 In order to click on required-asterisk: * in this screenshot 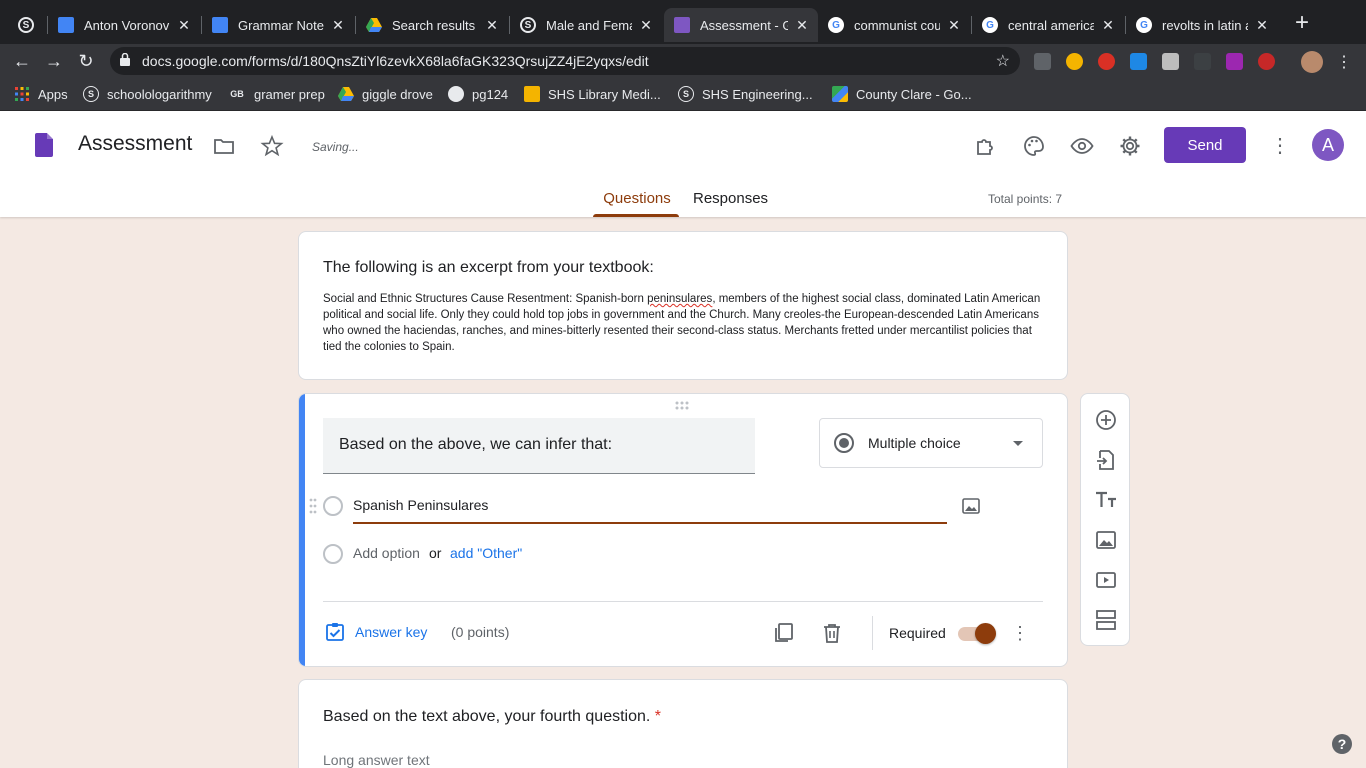, I will do `click(658, 716)`.